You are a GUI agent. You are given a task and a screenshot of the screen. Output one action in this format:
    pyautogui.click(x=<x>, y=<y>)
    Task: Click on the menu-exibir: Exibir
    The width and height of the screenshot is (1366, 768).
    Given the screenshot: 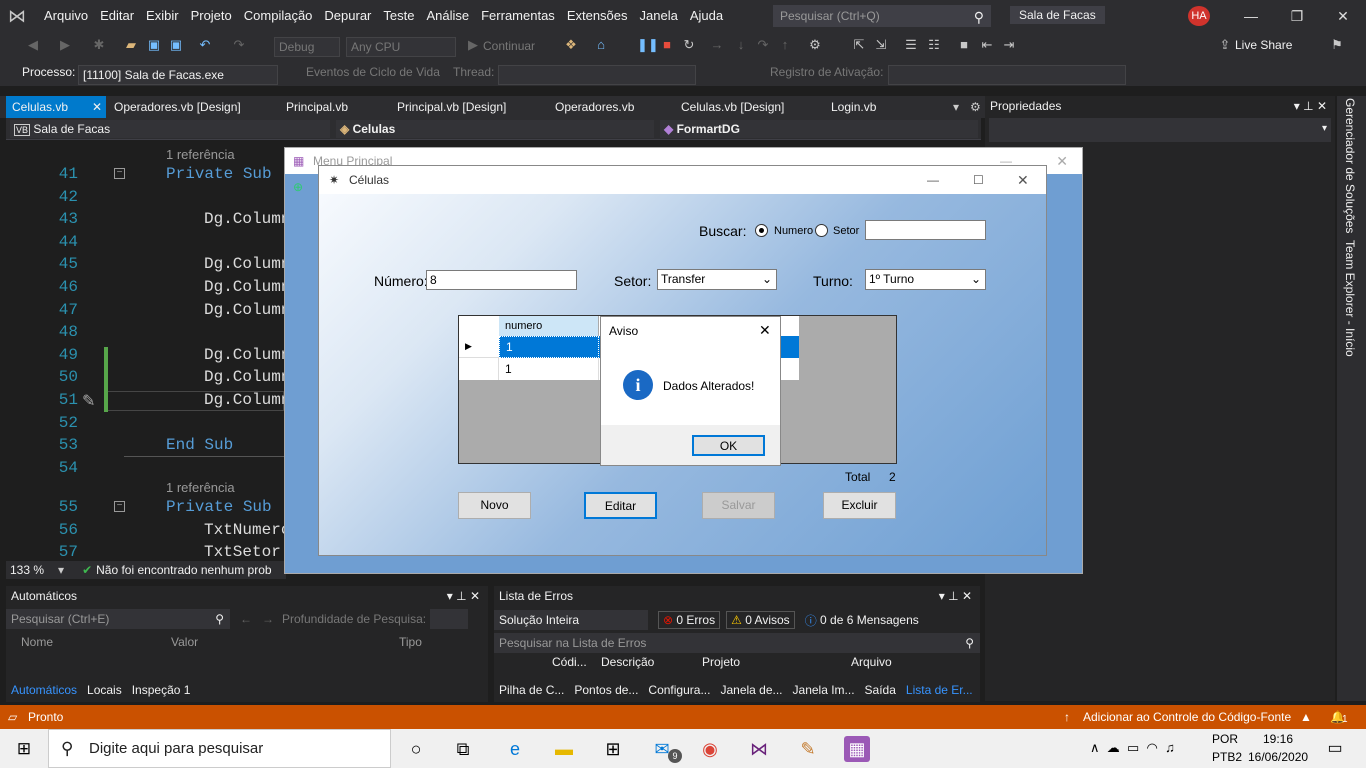 What is the action you would take?
    pyautogui.click(x=162, y=16)
    